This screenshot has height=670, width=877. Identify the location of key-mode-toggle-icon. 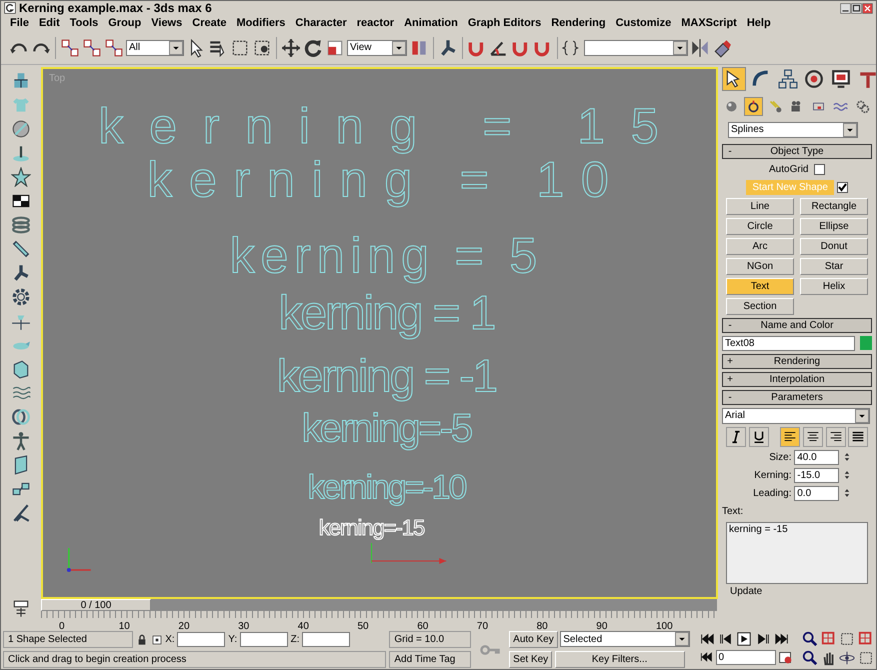
(705, 657).